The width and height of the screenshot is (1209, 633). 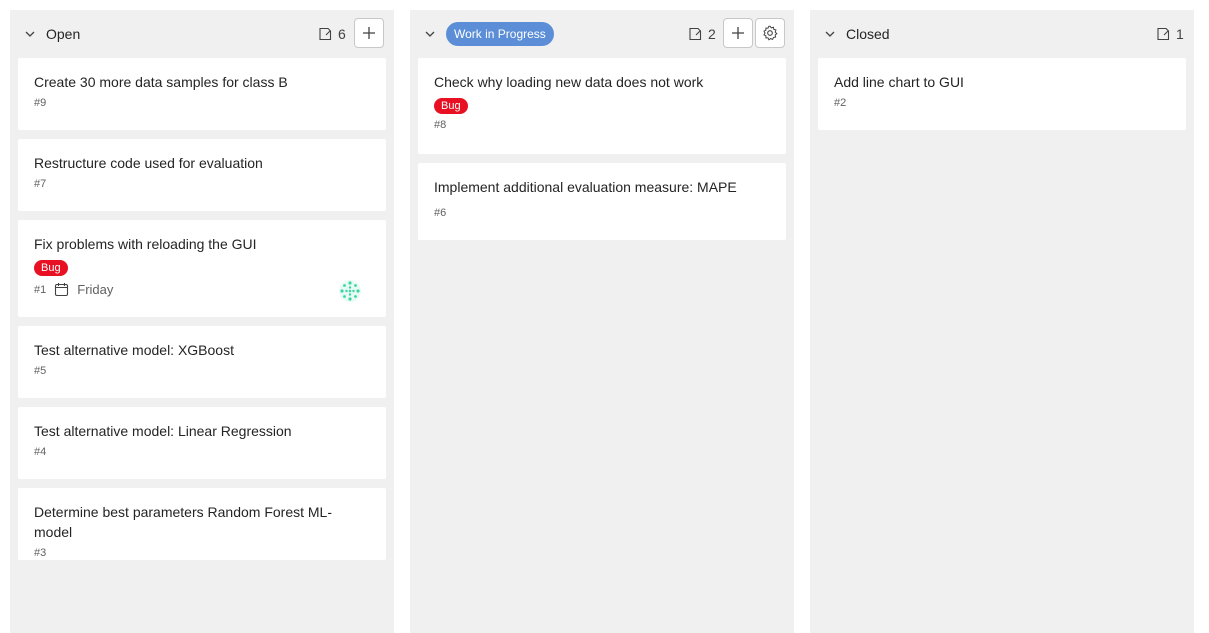 I want to click on card-number: #1, so click(x=40, y=289).